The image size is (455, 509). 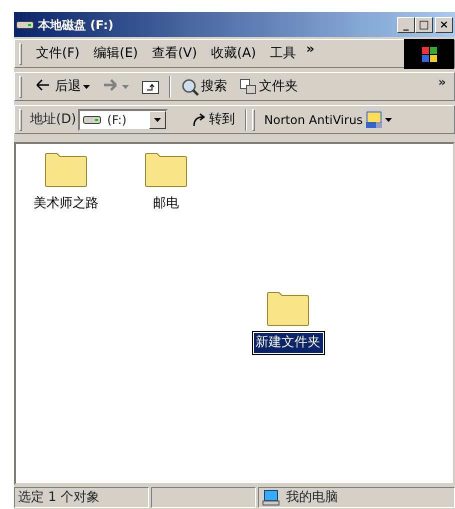 What do you see at coordinates (442, 82) in the screenshot?
I see `chevron-icon: »` at bounding box center [442, 82].